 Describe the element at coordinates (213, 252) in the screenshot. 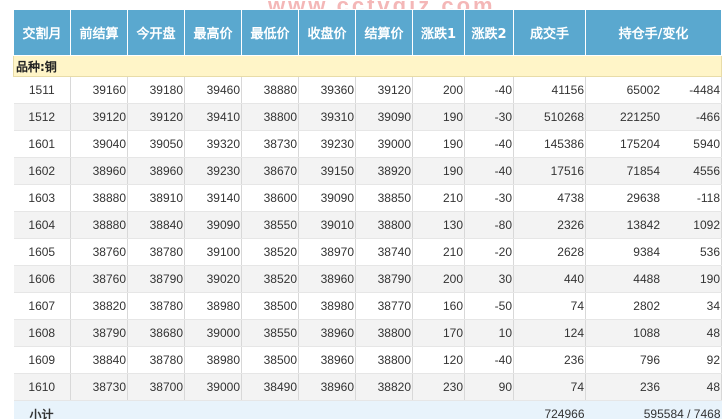

I see `cell-high: 39100` at that location.